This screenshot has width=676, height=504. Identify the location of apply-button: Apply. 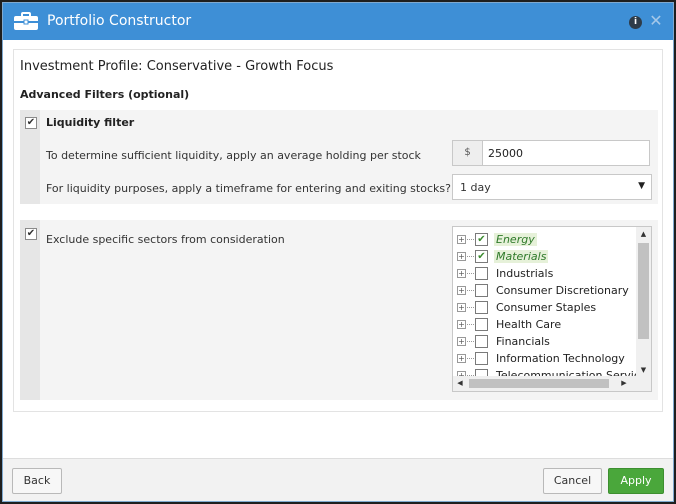
(636, 481).